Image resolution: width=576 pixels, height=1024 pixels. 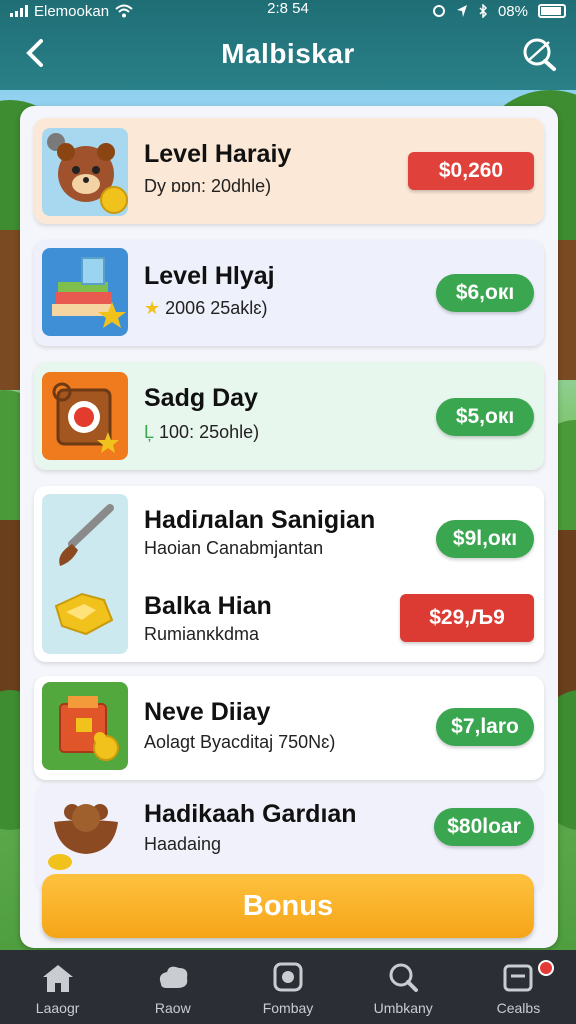 I want to click on tab-raow: Raow, so click(x=172, y=987).